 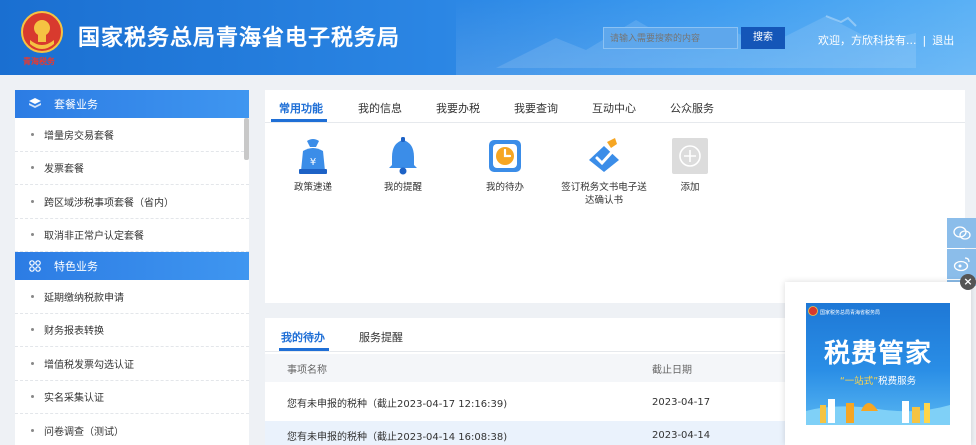 I want to click on search-input, so click(x=670, y=38).